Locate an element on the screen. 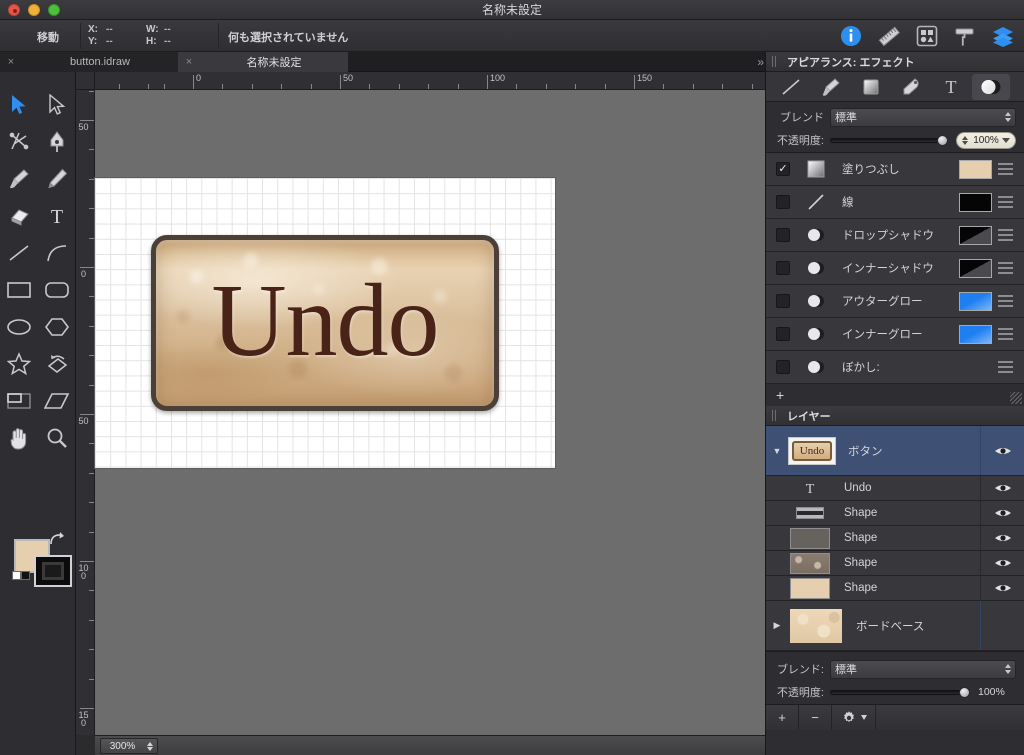  zoom-level-field: 300% is located at coordinates (129, 746).